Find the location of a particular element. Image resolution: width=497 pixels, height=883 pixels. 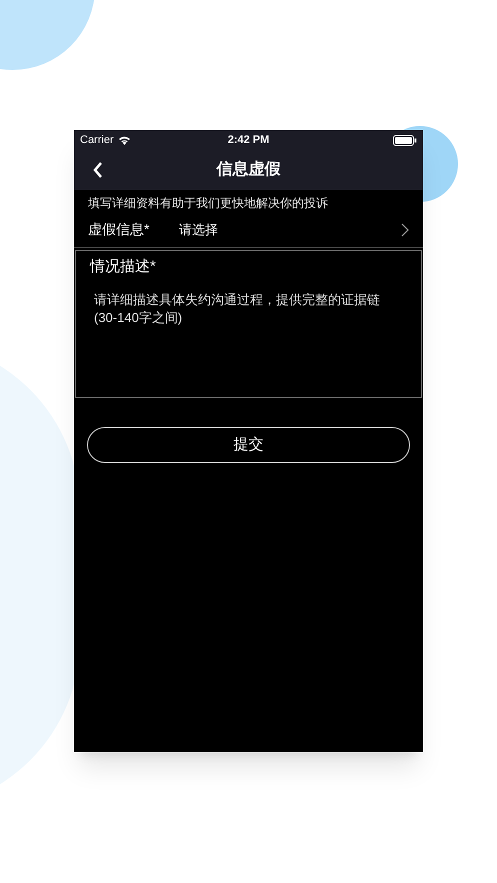

field-label: 虚假信息* is located at coordinates (119, 229).